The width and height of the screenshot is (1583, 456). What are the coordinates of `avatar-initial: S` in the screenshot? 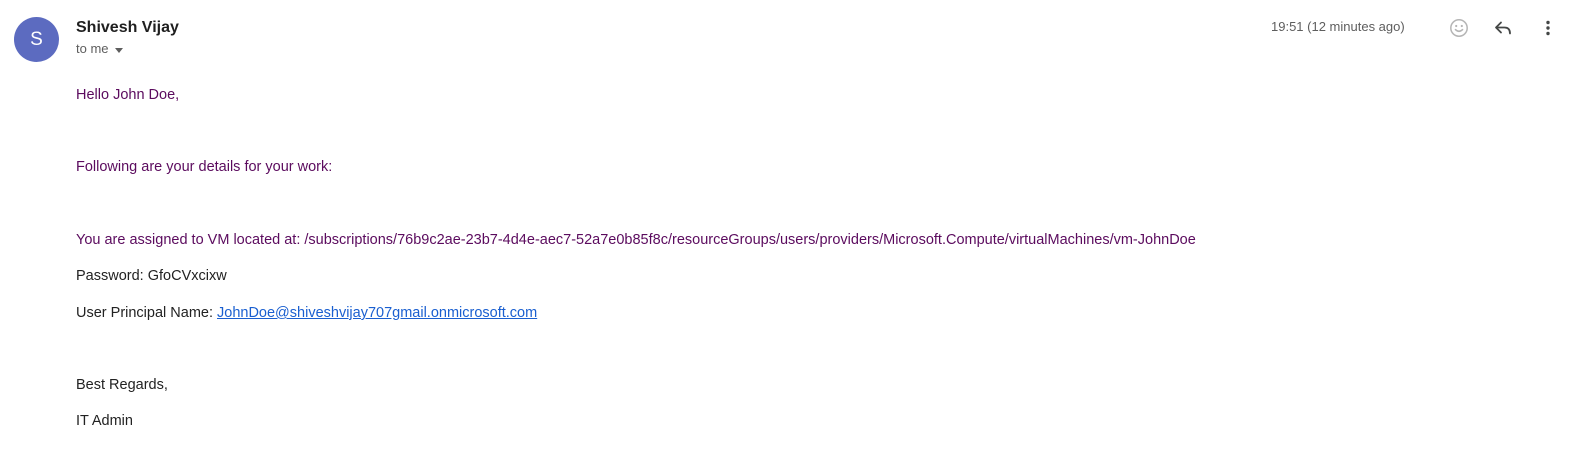 It's located at (36, 39).